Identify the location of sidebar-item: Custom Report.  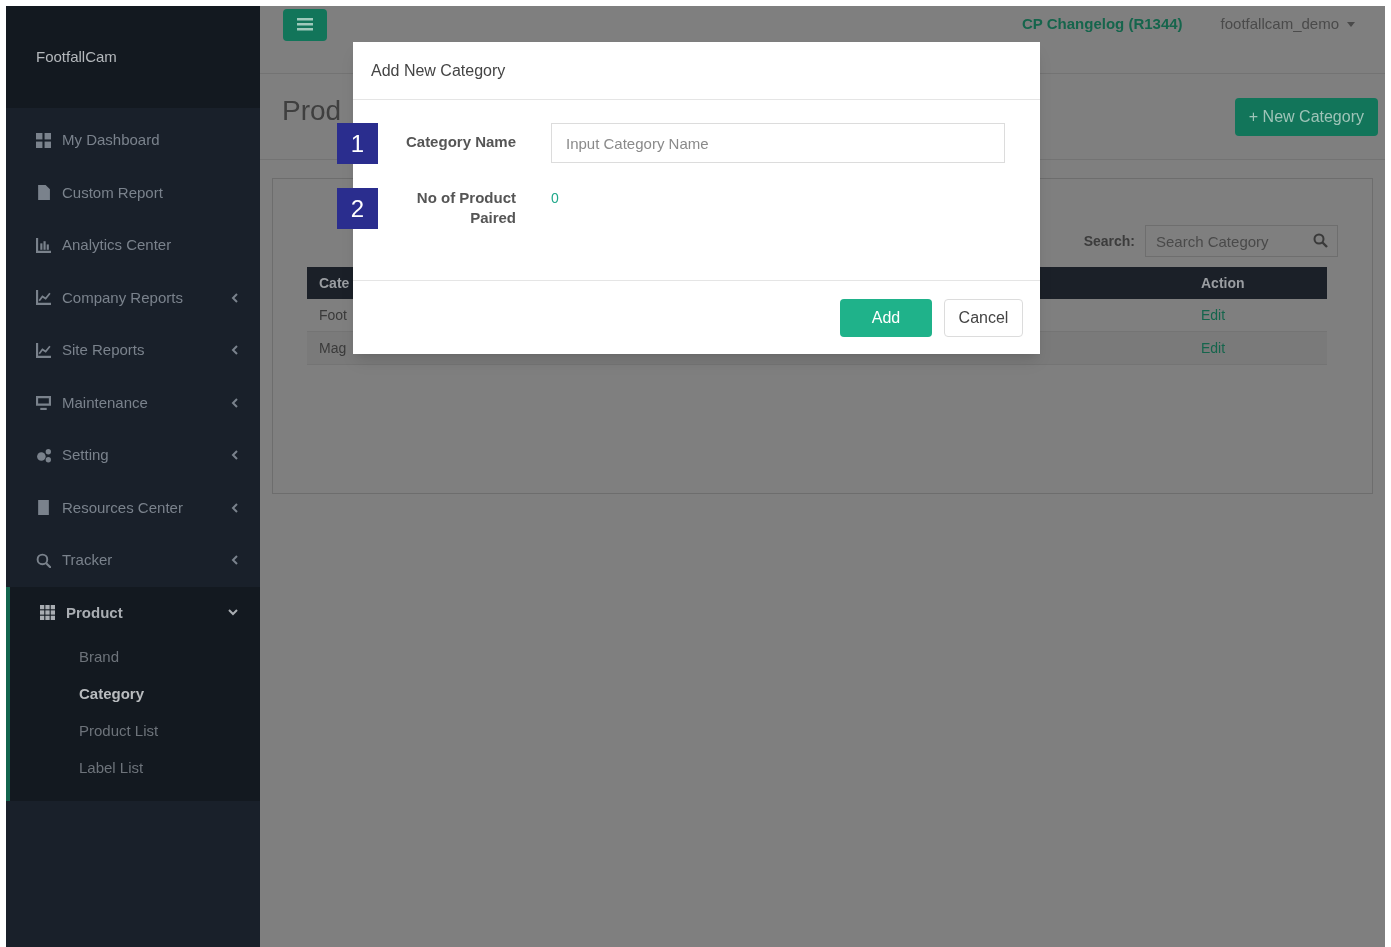
(133, 192).